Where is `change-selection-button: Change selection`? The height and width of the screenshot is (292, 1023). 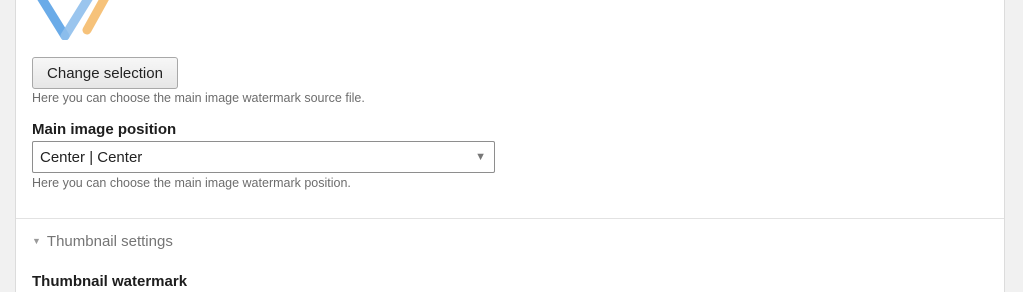
change-selection-button: Change selection is located at coordinates (105, 73).